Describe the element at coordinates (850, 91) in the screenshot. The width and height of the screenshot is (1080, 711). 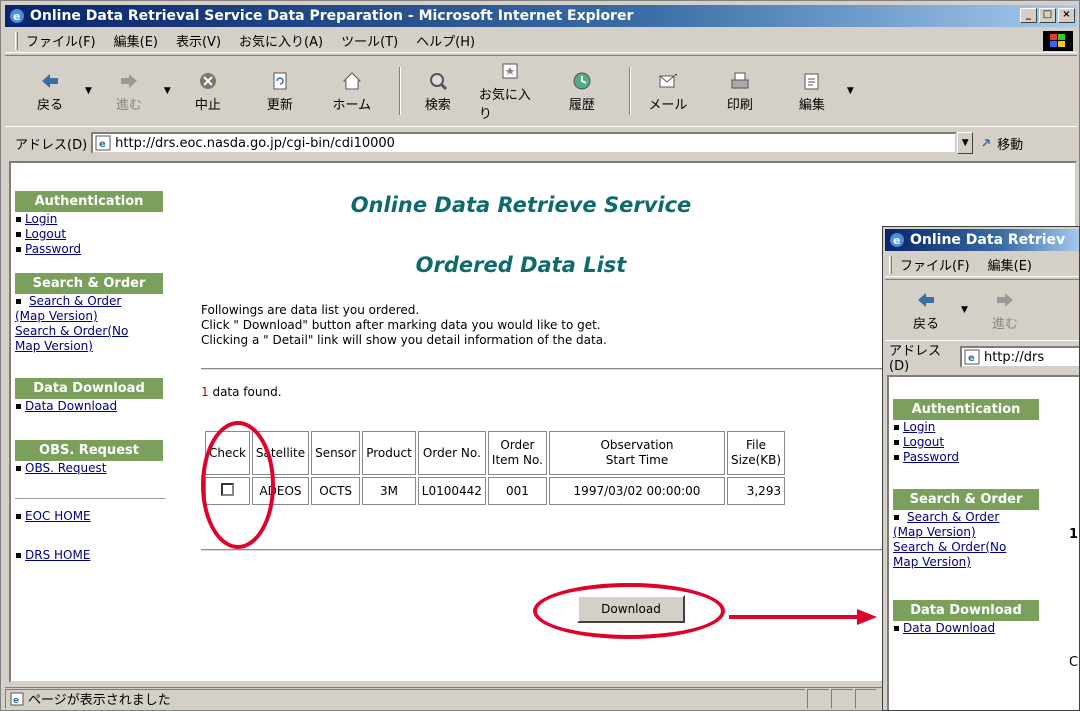
I see `edit-dropdown-icon: ▼` at that location.